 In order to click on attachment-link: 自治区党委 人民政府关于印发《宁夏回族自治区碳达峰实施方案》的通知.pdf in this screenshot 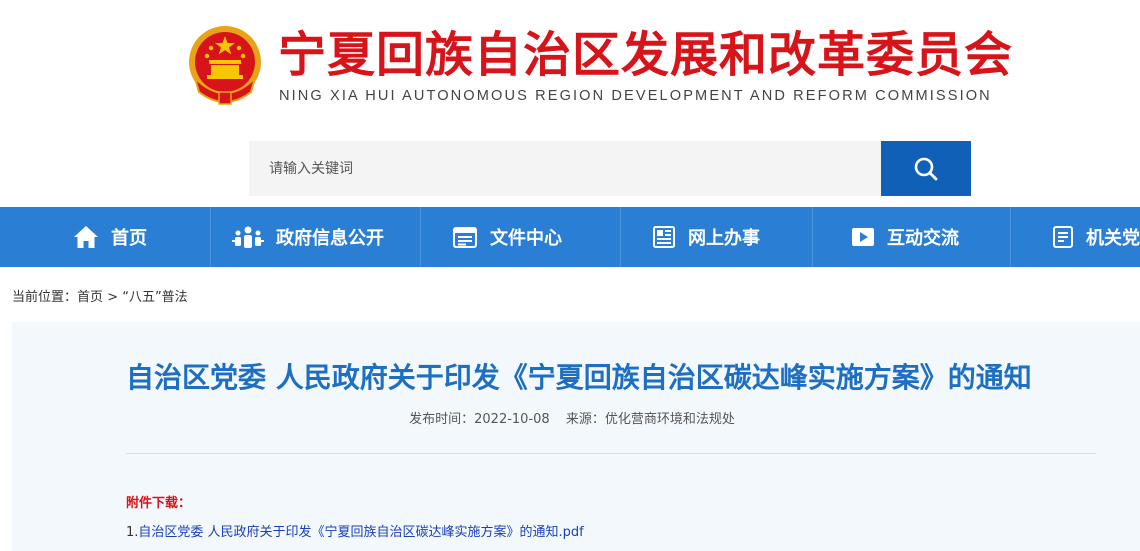, I will do `click(360, 532)`.